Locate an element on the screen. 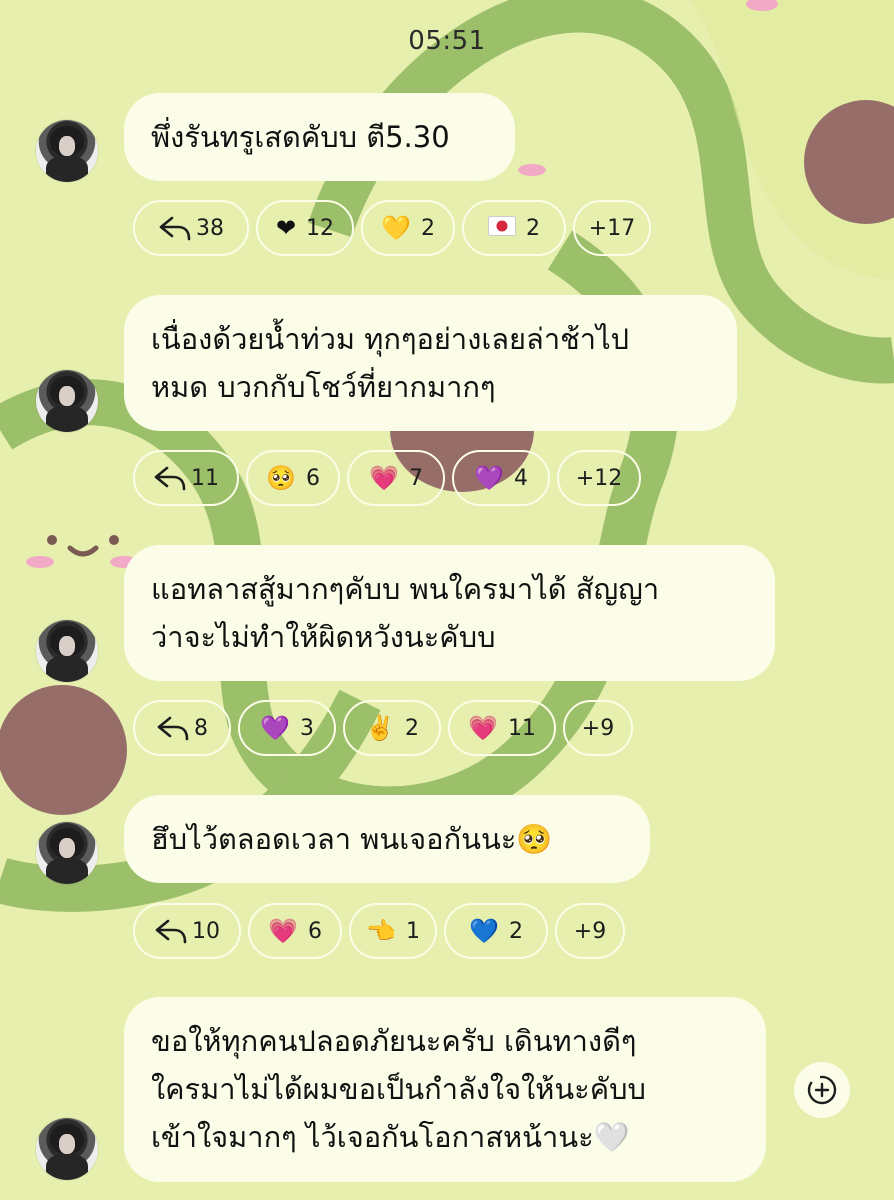  reaction-count: 12 is located at coordinates (320, 228).